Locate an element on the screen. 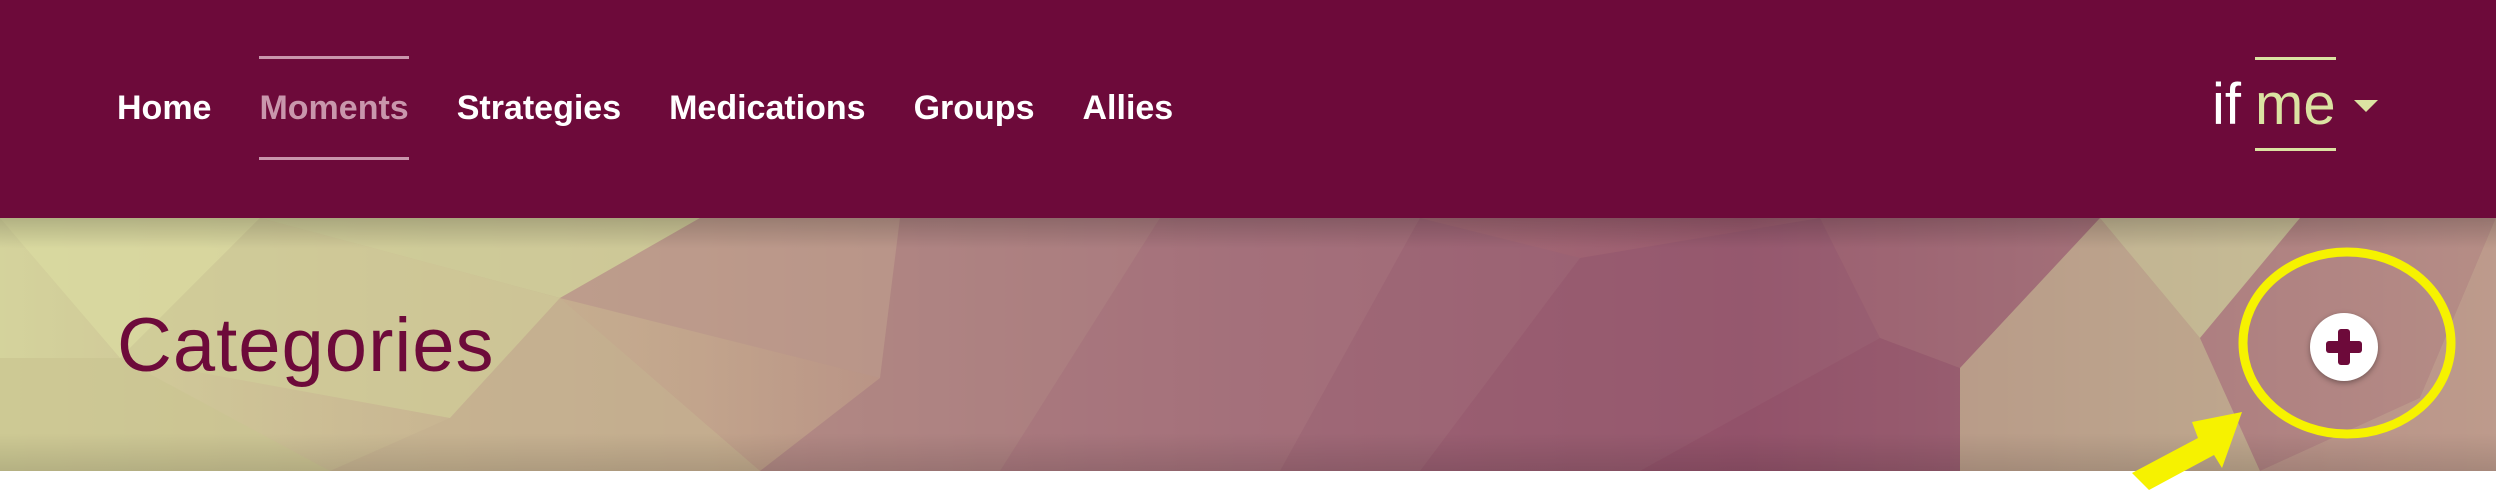 This screenshot has height=492, width=2496. brand-menu: if me is located at coordinates (2295, 104).